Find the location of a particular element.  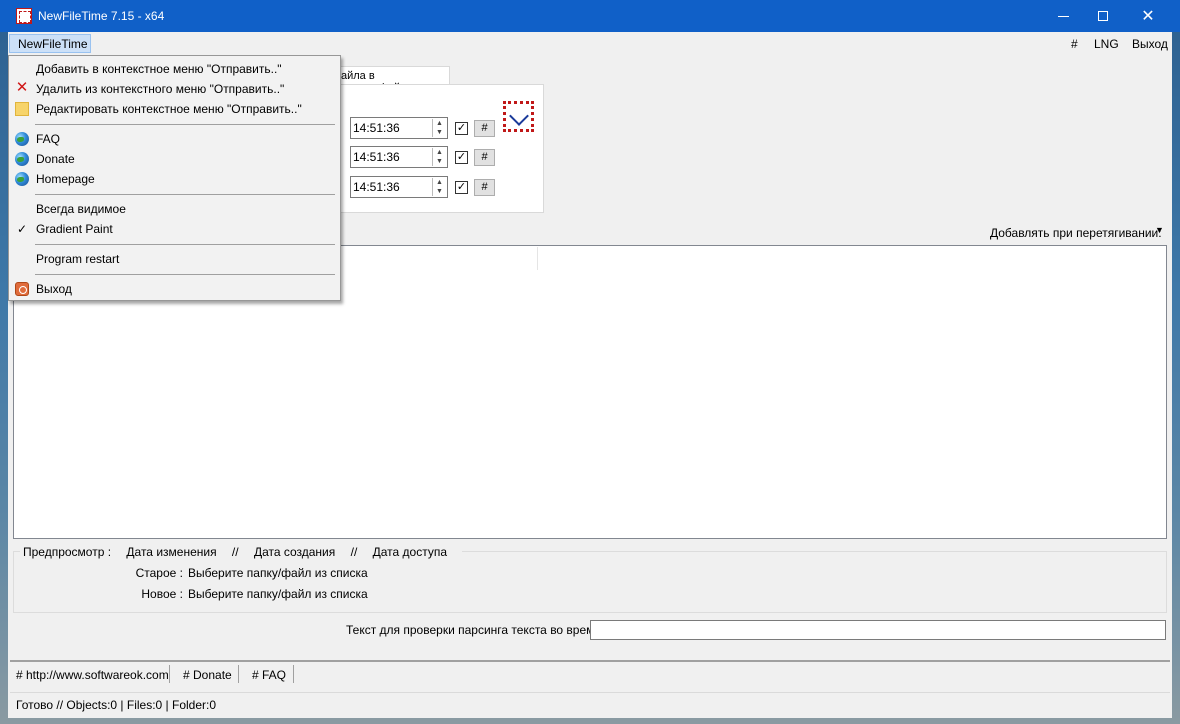

drag-add-label: Добавлять при перетягивании: is located at coordinates (1076, 233).